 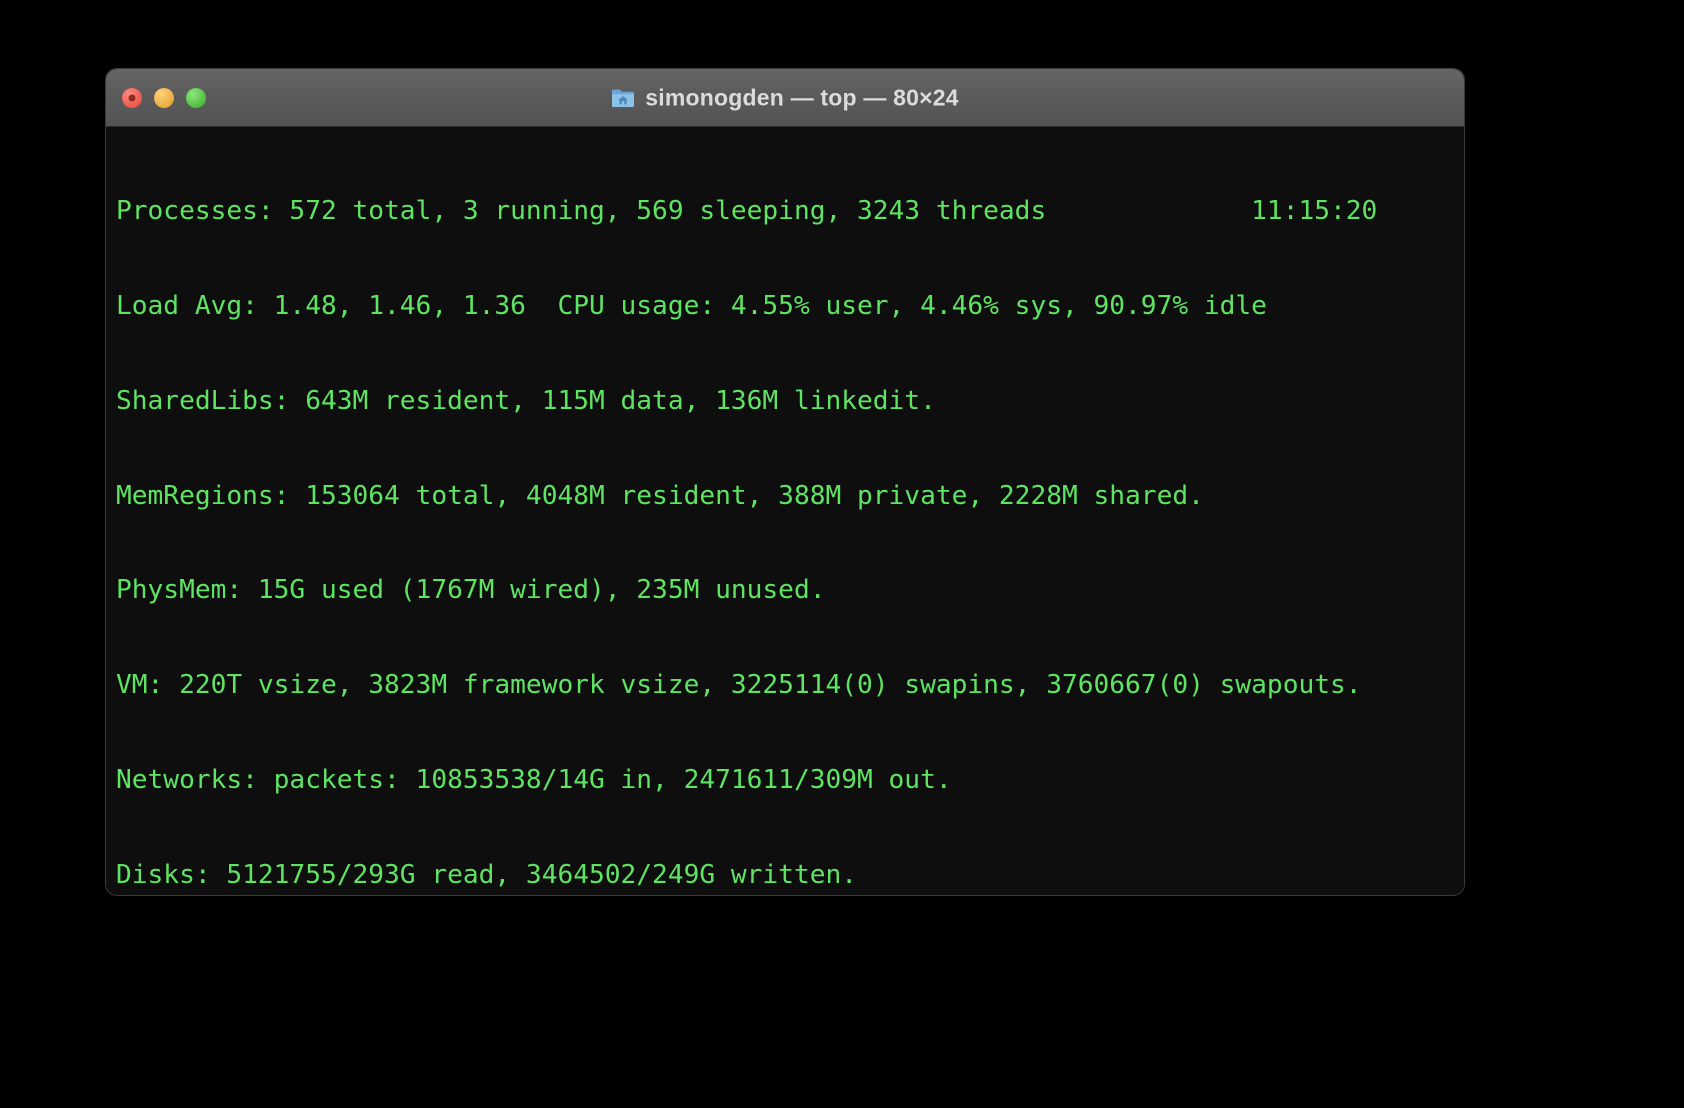 I want to click on window-title: simonogden — top — 80×24, so click(x=802, y=97).